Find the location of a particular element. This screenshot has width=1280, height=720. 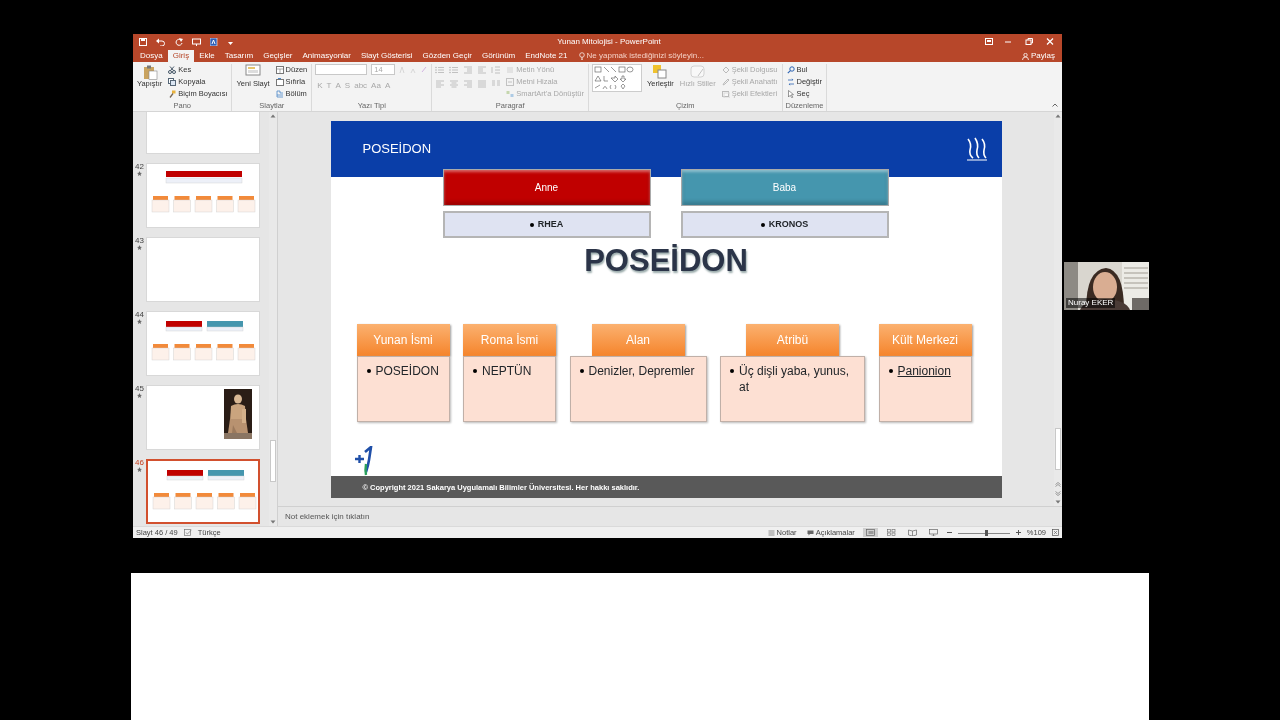

copy-icon is located at coordinates (172, 81).